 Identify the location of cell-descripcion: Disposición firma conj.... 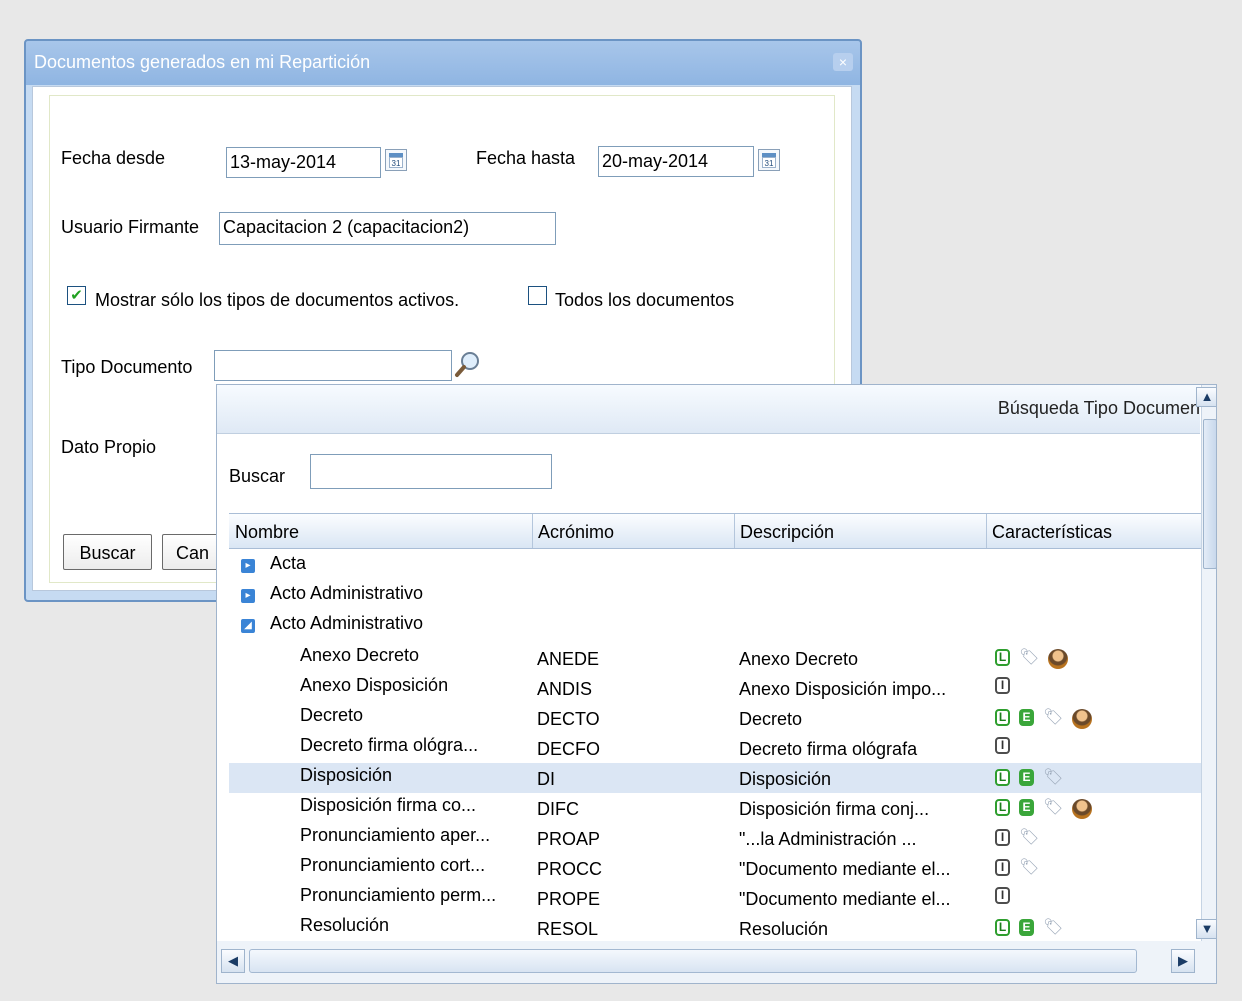
(834, 809).